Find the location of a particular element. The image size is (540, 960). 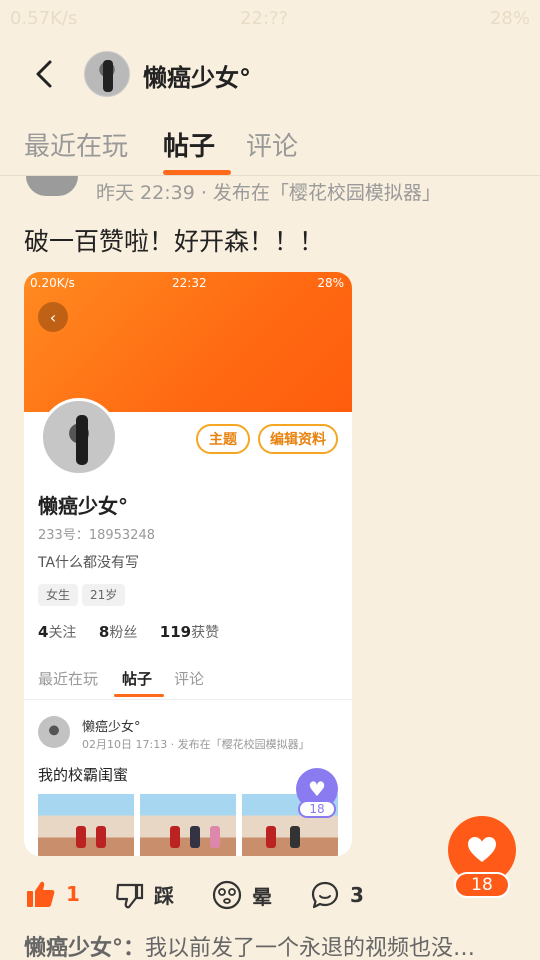

embedded-avatar is located at coordinates (79, 437).